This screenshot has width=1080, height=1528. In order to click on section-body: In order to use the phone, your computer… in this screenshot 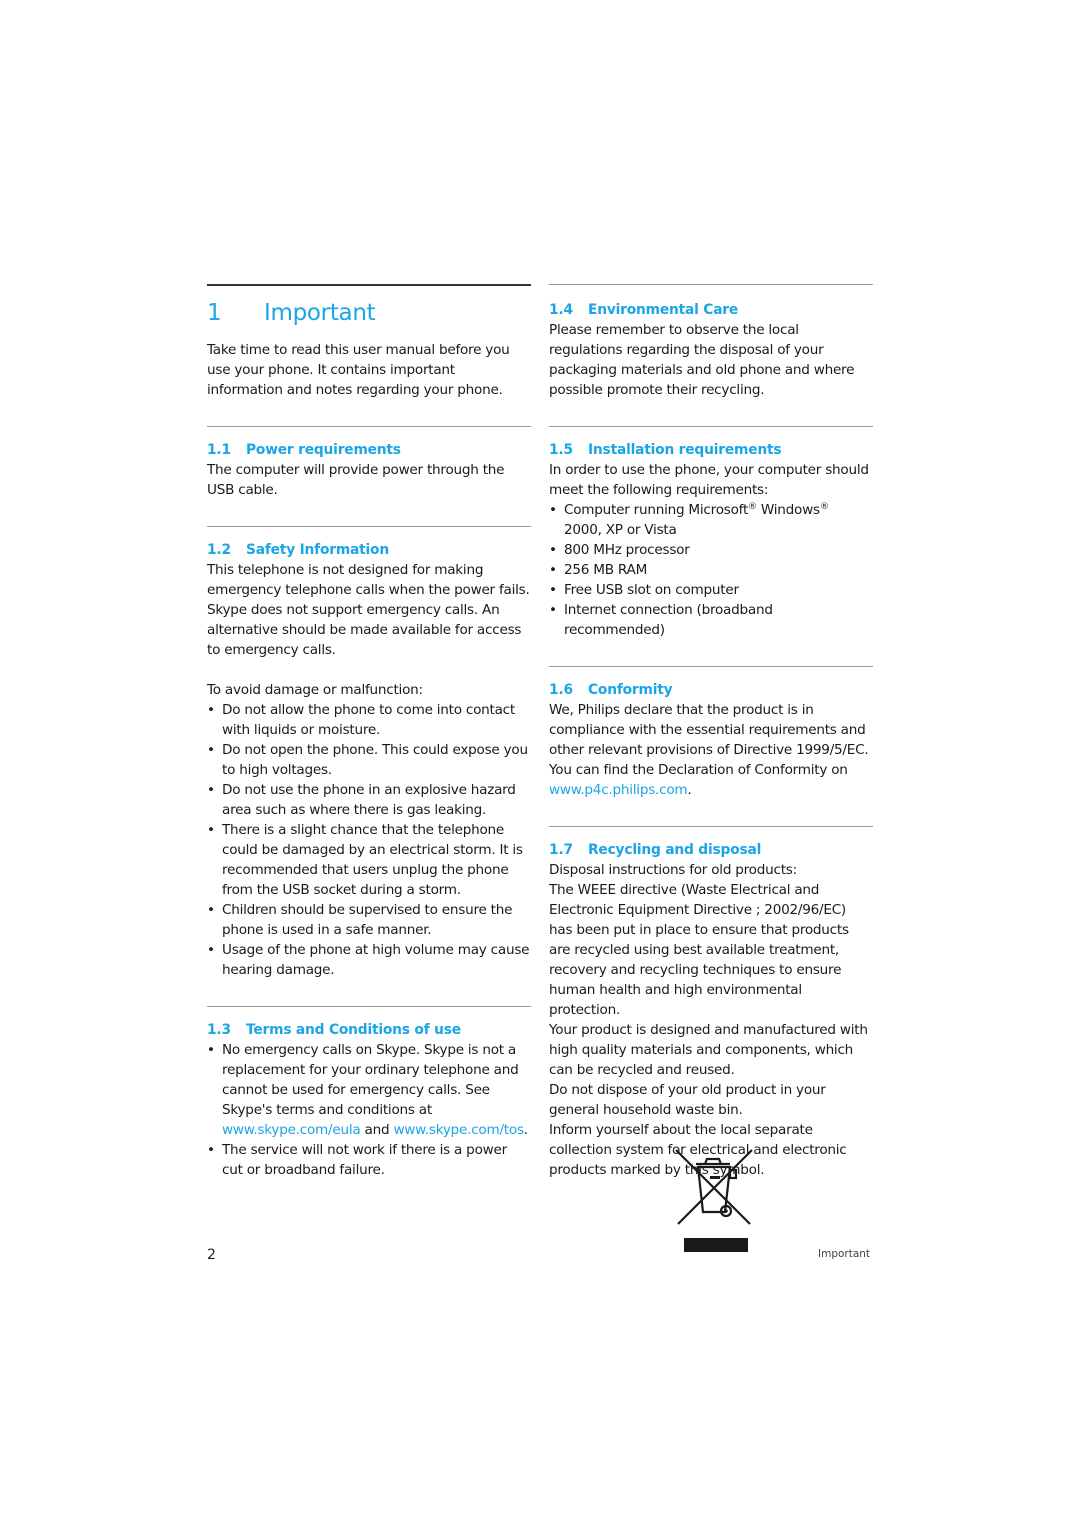, I will do `click(709, 480)`.